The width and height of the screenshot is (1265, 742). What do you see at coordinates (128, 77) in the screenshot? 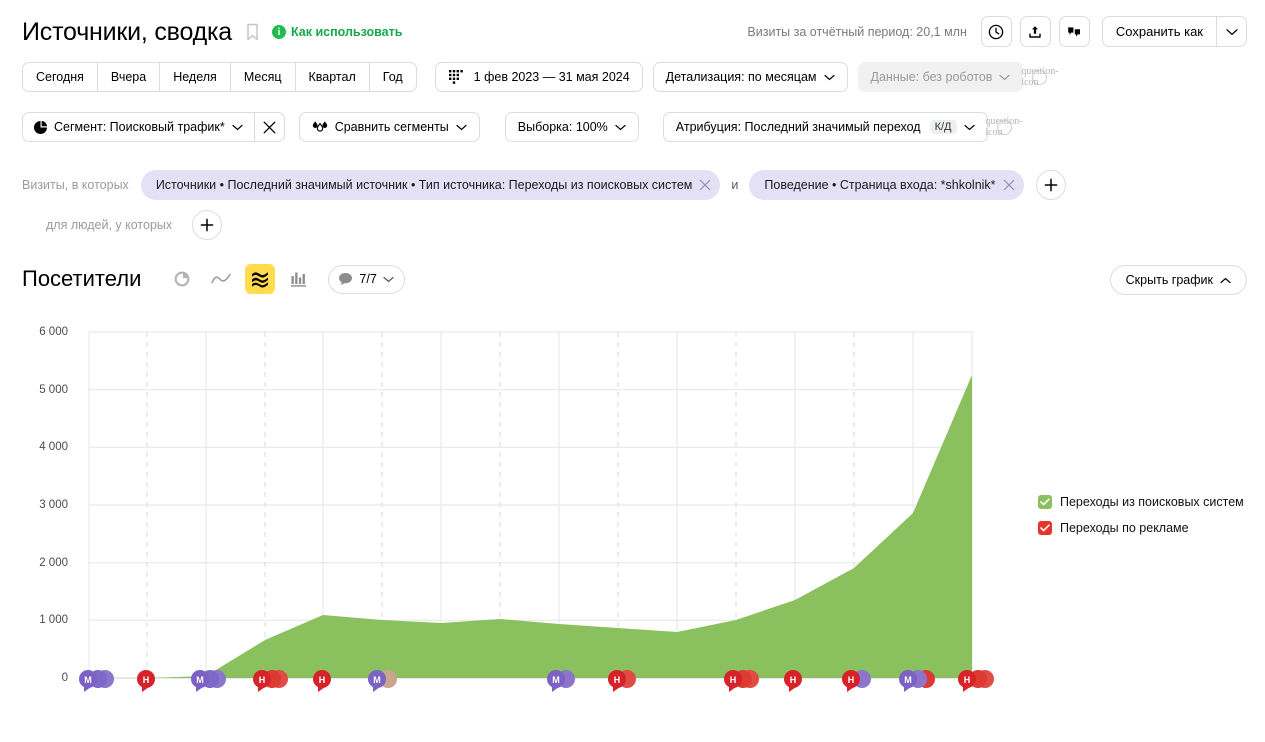
I see `quick-range-yesterday: Вчера` at bounding box center [128, 77].